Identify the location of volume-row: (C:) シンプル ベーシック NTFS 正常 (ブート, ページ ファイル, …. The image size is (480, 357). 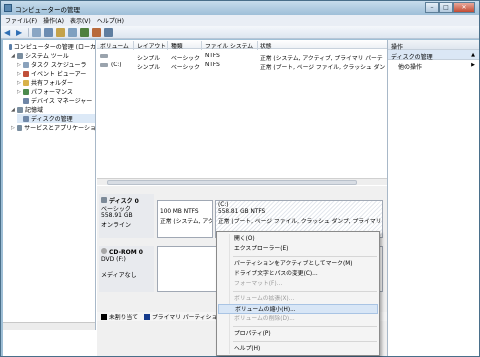
(242, 66).